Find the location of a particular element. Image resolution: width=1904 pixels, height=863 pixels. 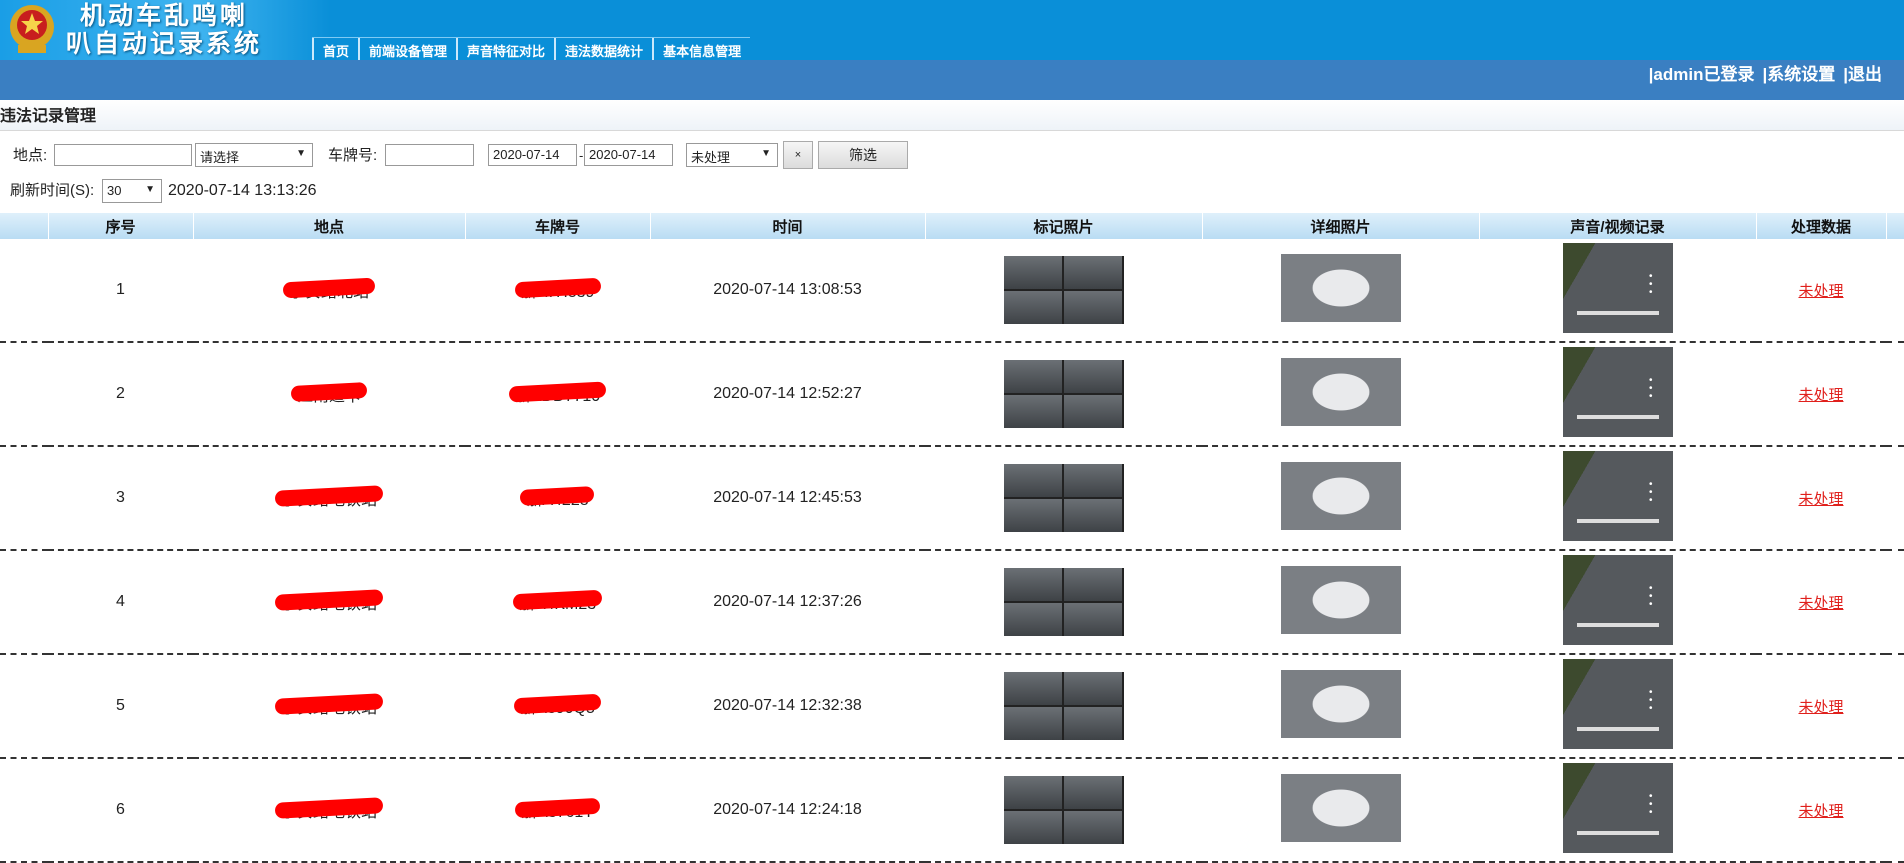

row-plate-cell: 浙ADD7710 is located at coordinates (557, 394).